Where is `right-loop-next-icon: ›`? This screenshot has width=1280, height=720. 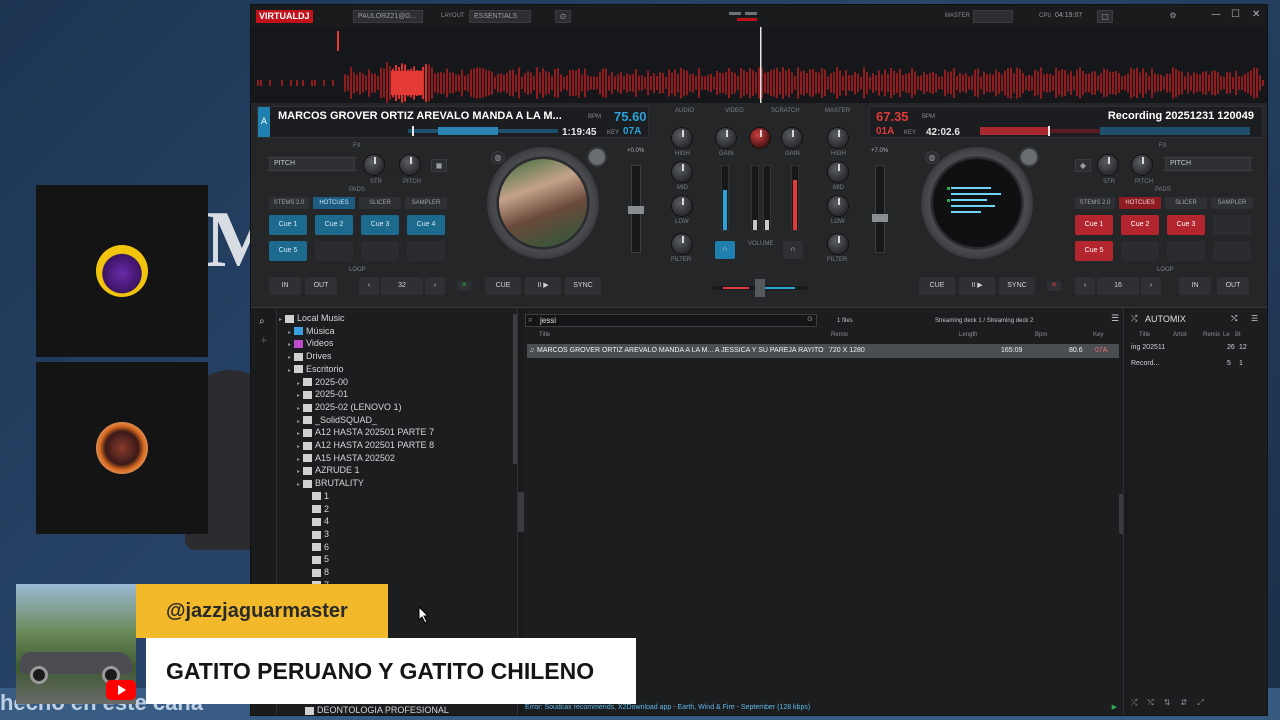
right-loop-next-icon: › is located at coordinates (1151, 286).